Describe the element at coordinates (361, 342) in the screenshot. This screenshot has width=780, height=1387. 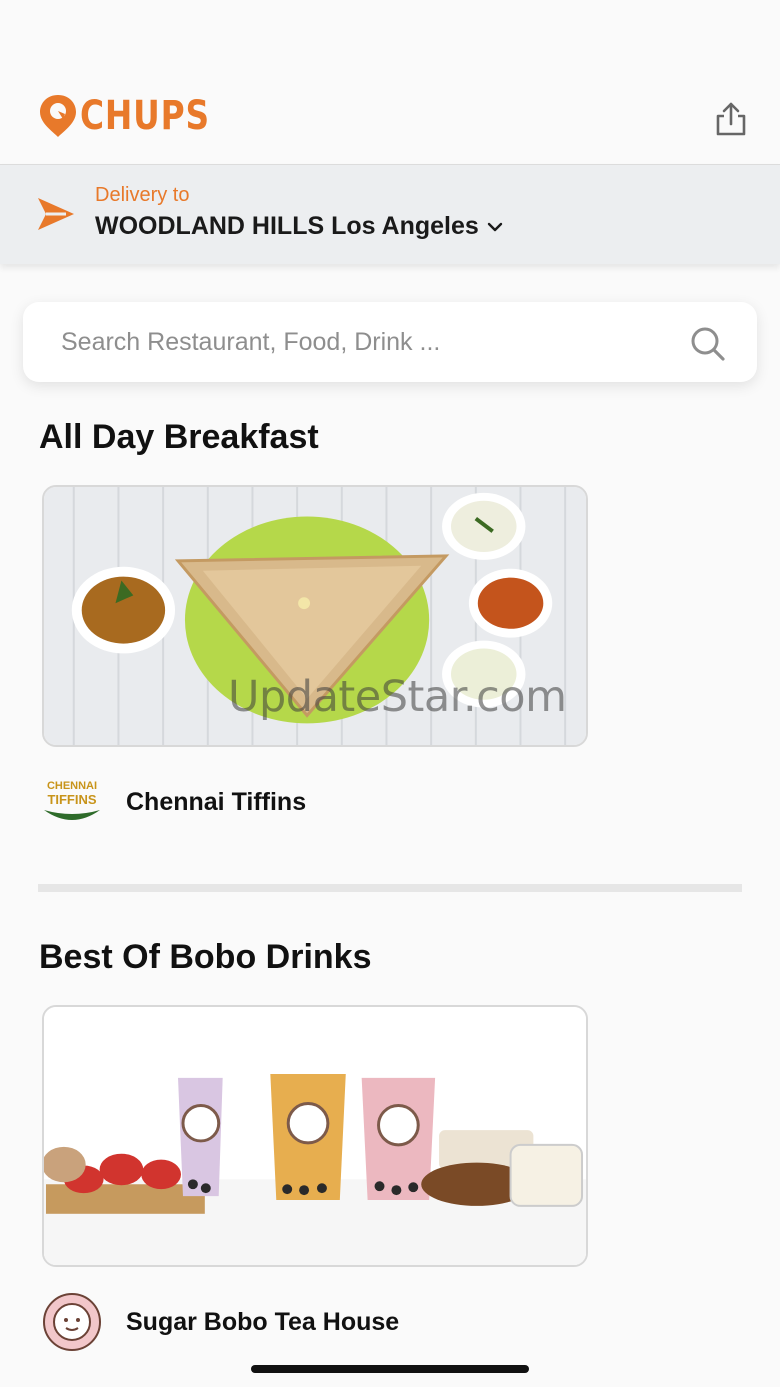
I see `search-input` at that location.